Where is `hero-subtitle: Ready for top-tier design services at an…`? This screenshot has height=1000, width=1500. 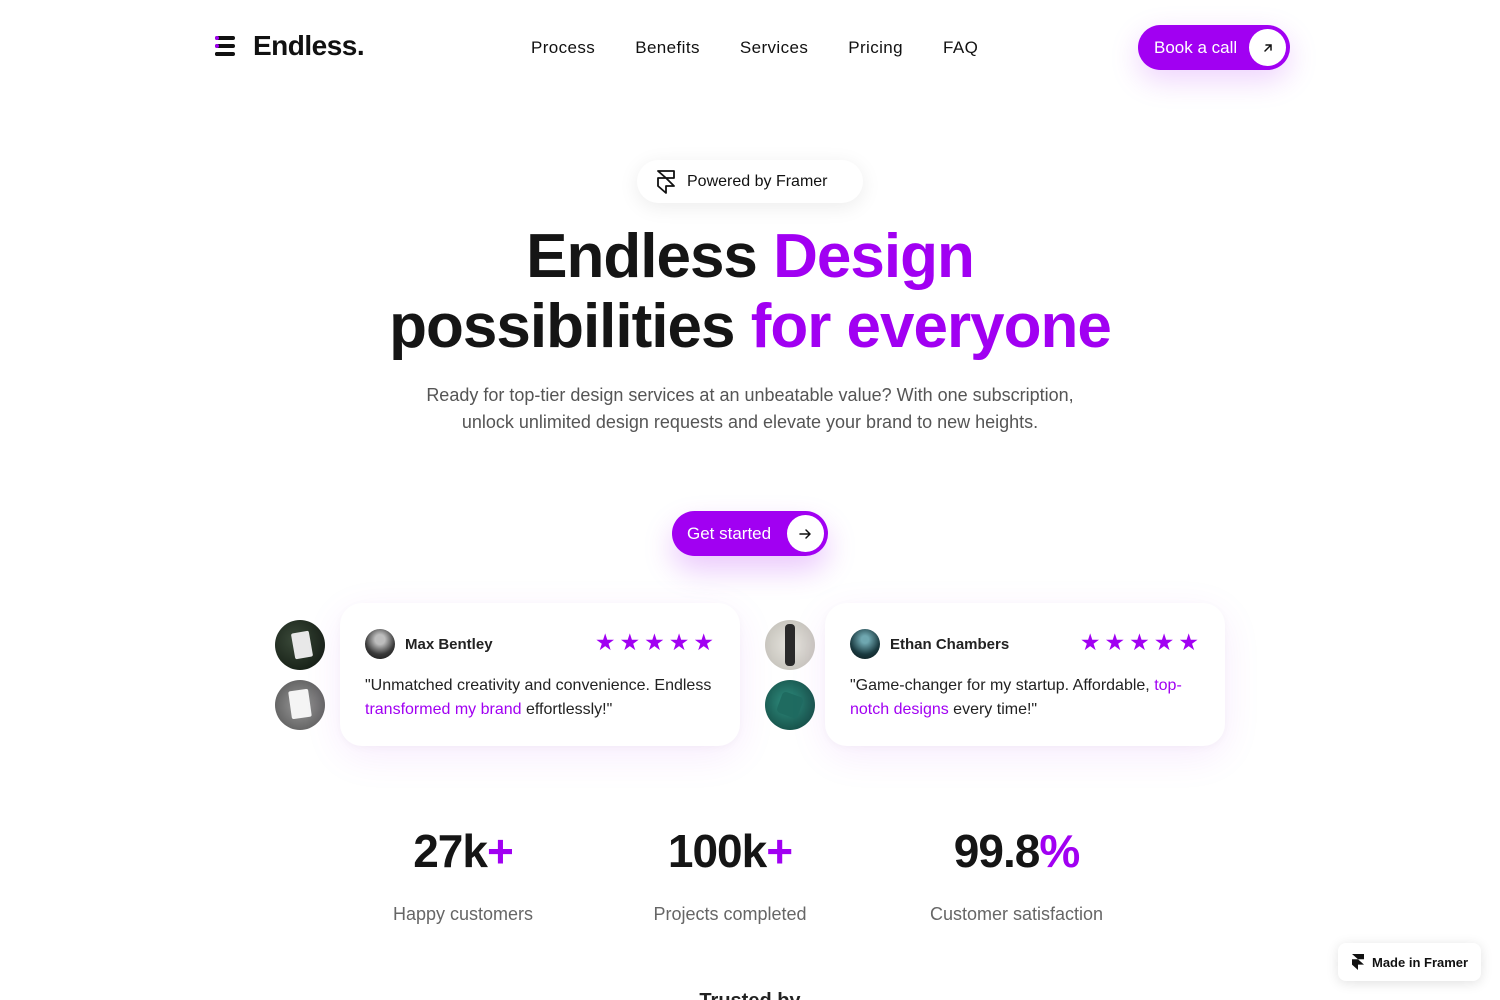 hero-subtitle: Ready for top-tier design services at an… is located at coordinates (750, 408).